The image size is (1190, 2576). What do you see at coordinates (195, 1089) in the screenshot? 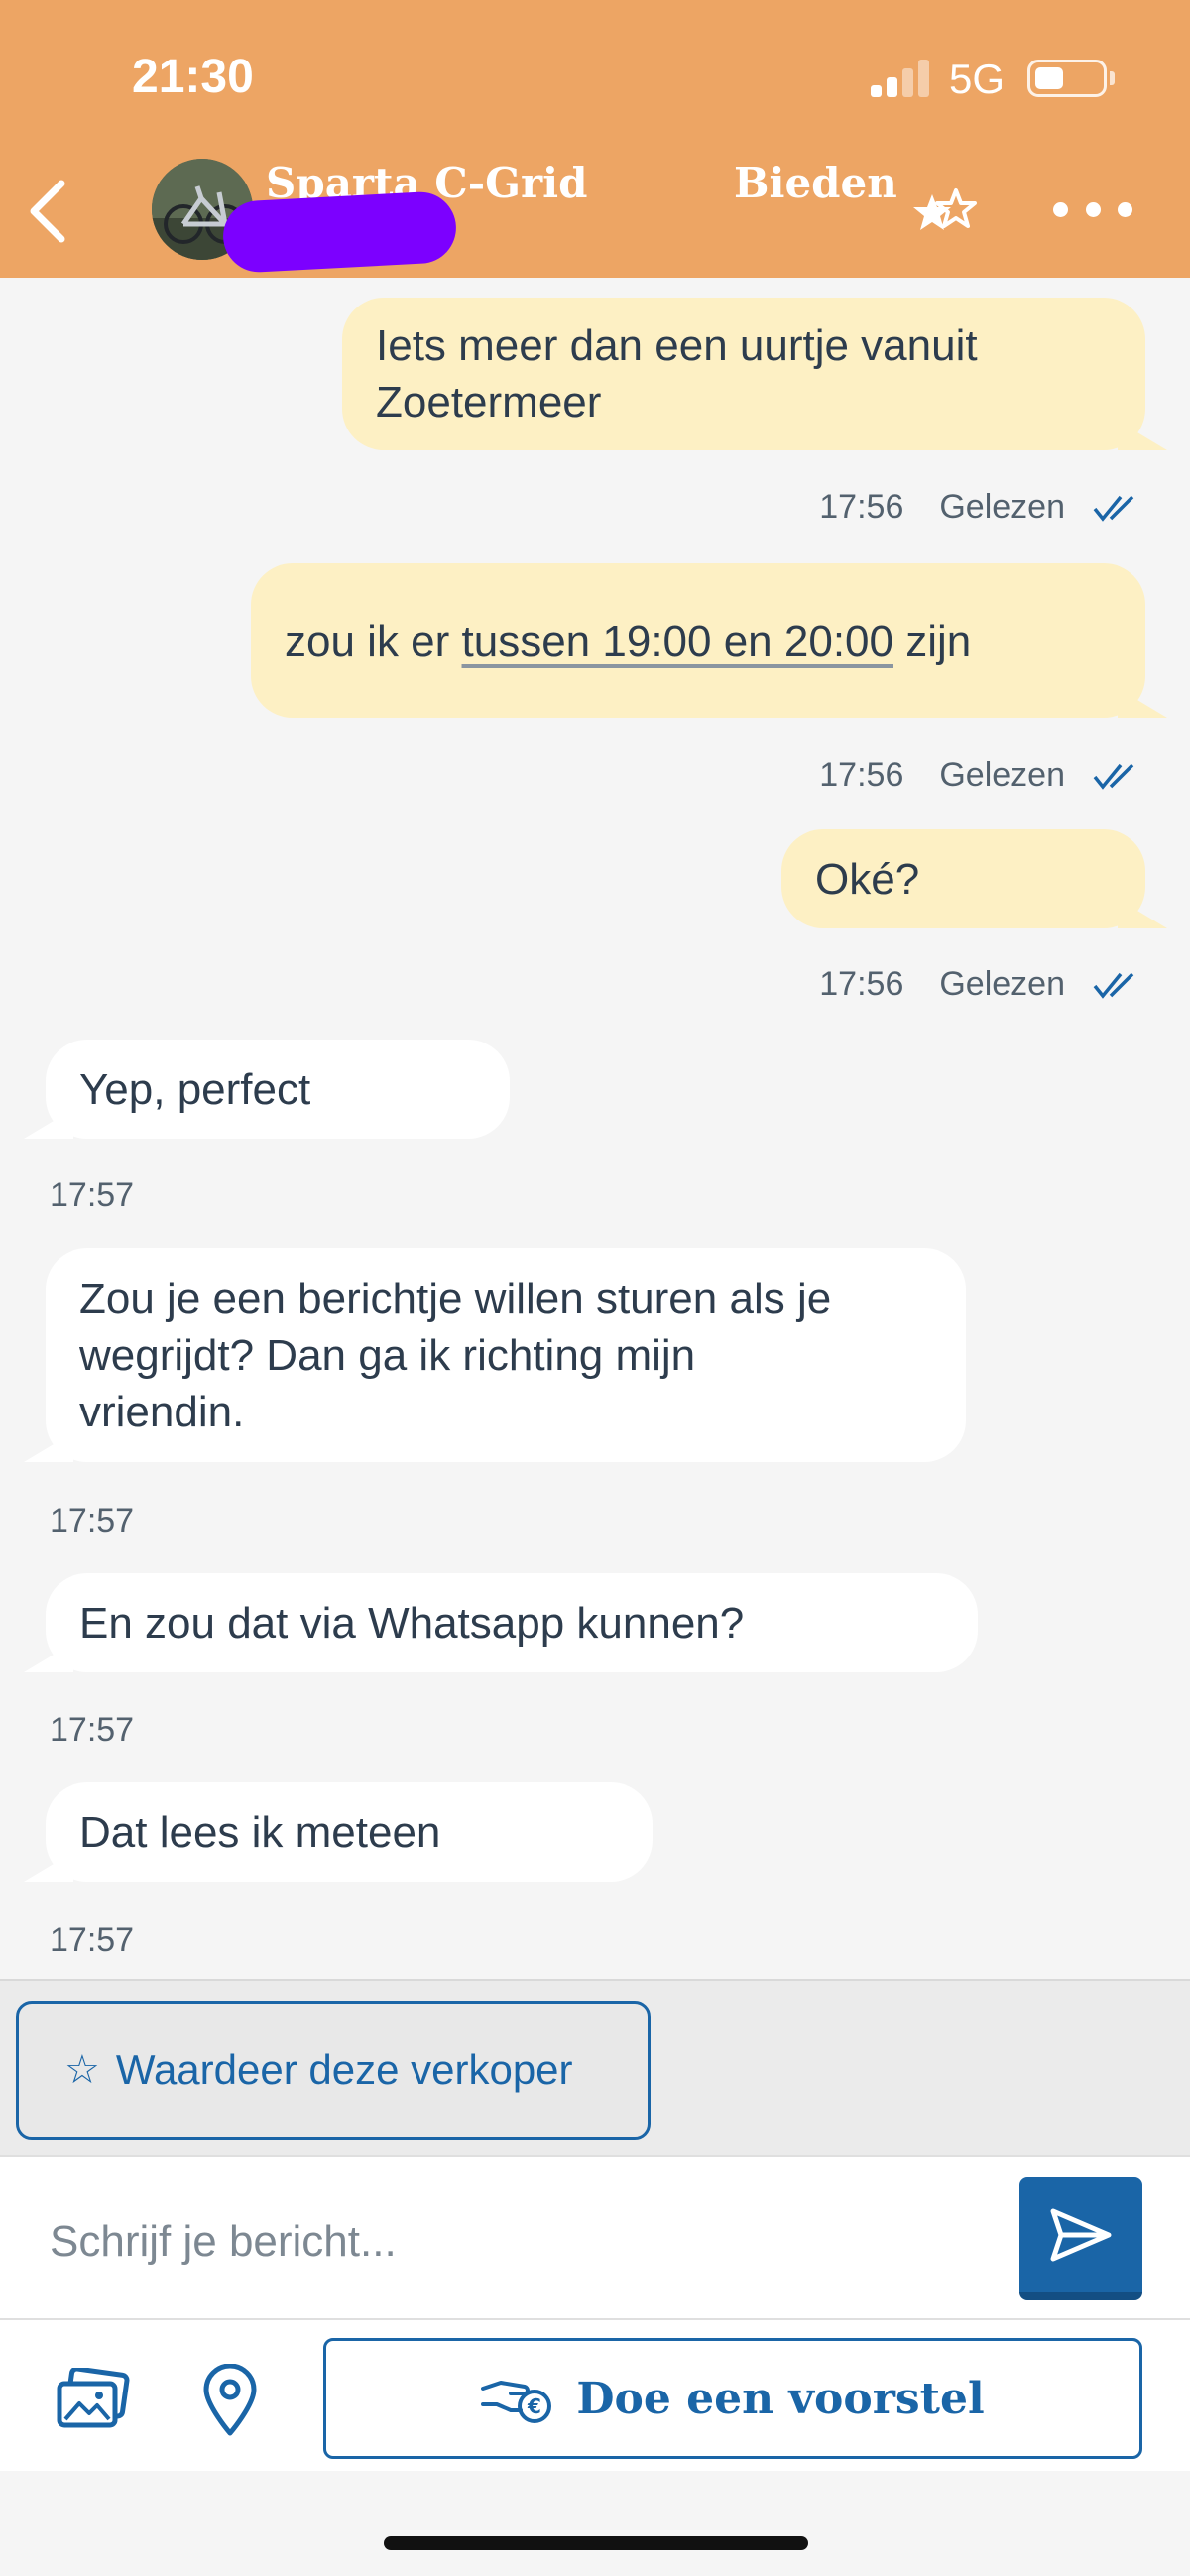
I see `message-text: Yep, perfect` at bounding box center [195, 1089].